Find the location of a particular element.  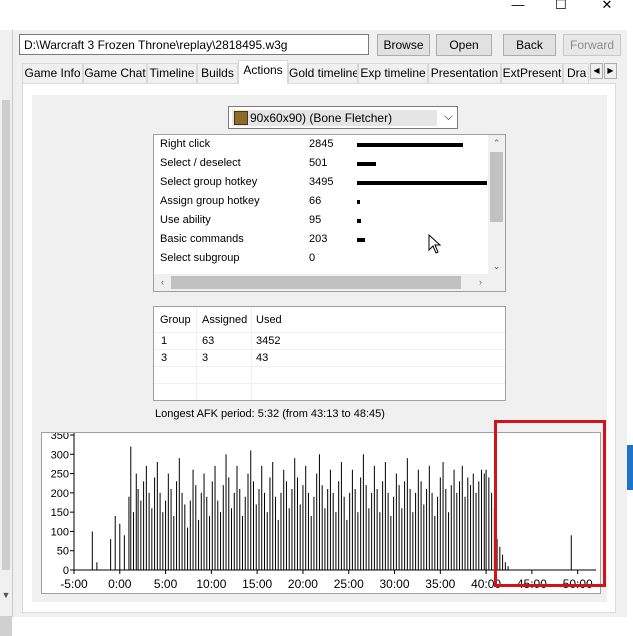

window-title-bar: — ☐ ✕ is located at coordinates (316, 15).